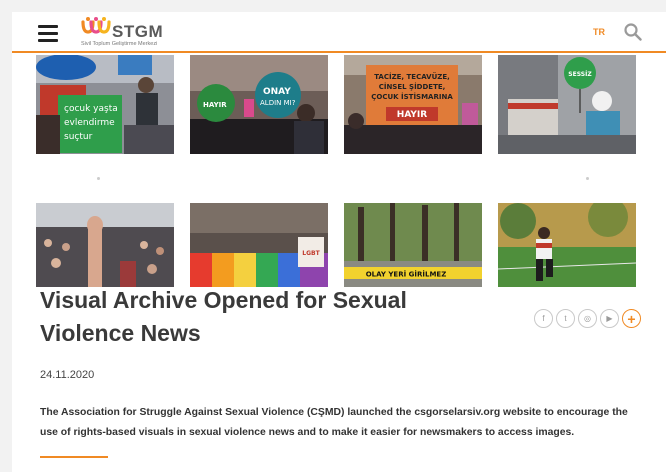 This screenshot has width=666, height=472. I want to click on facebook-icon: f, so click(543, 318).